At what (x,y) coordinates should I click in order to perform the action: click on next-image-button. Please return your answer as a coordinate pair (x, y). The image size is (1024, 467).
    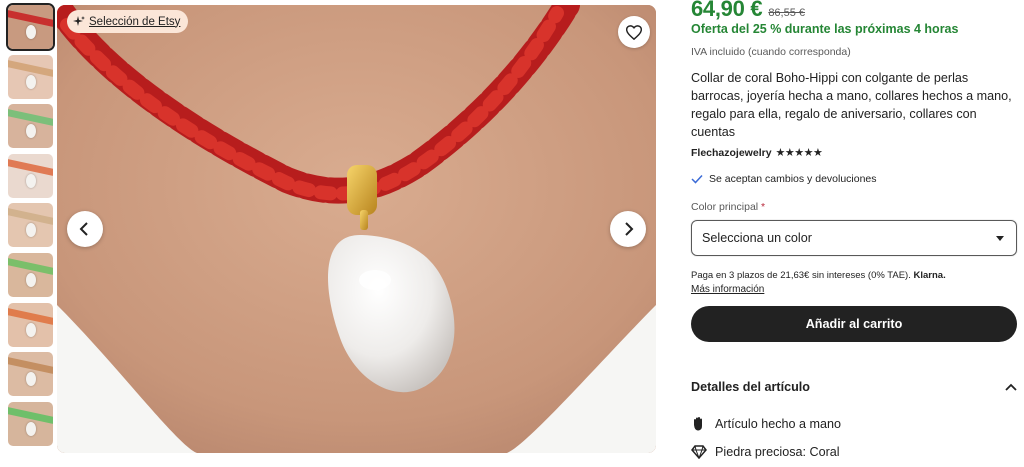
    Looking at the image, I should click on (628, 229).